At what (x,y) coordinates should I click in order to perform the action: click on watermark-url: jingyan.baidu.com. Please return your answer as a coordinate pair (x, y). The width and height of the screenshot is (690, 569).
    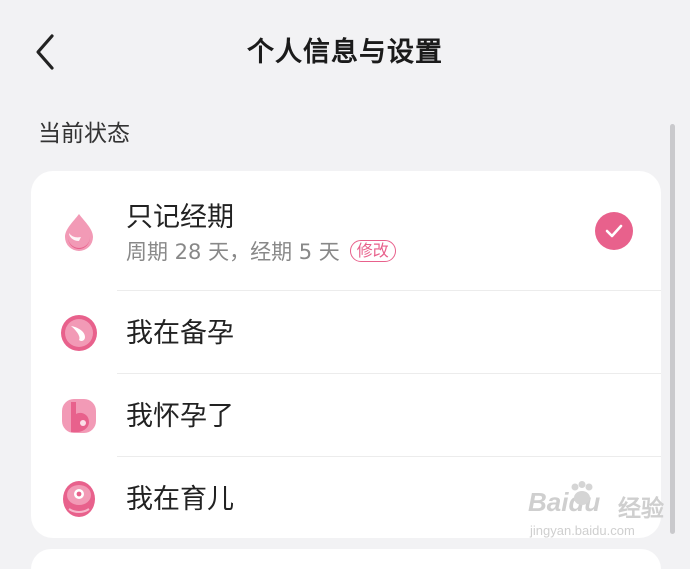
    Looking at the image, I should click on (582, 530).